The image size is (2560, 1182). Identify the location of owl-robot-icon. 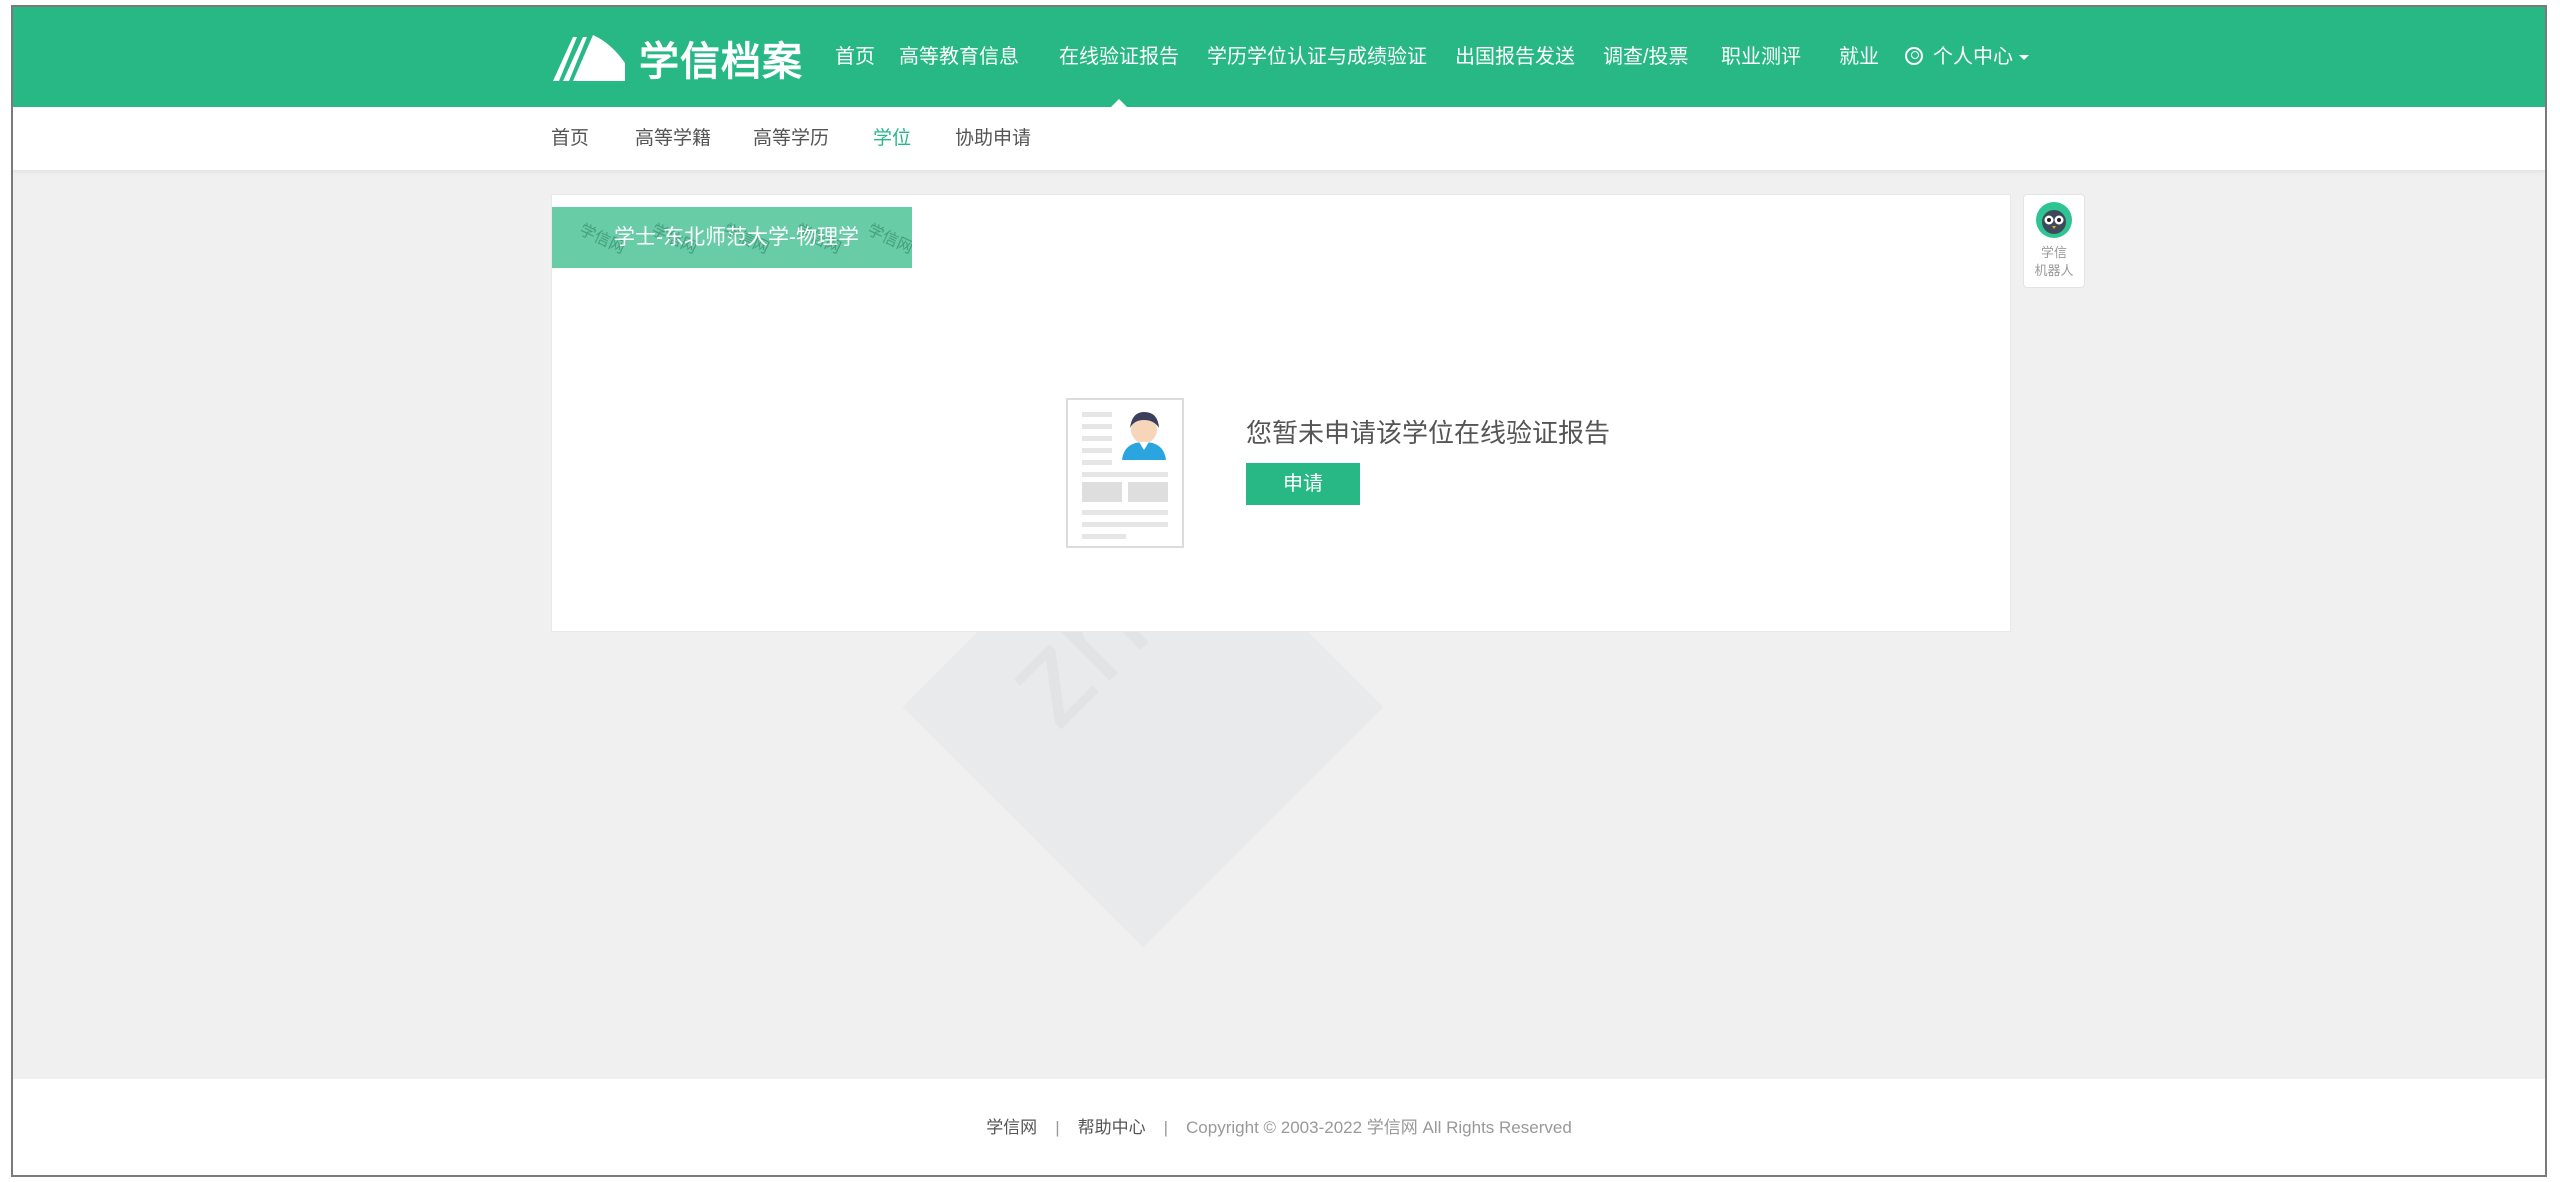
(2054, 220).